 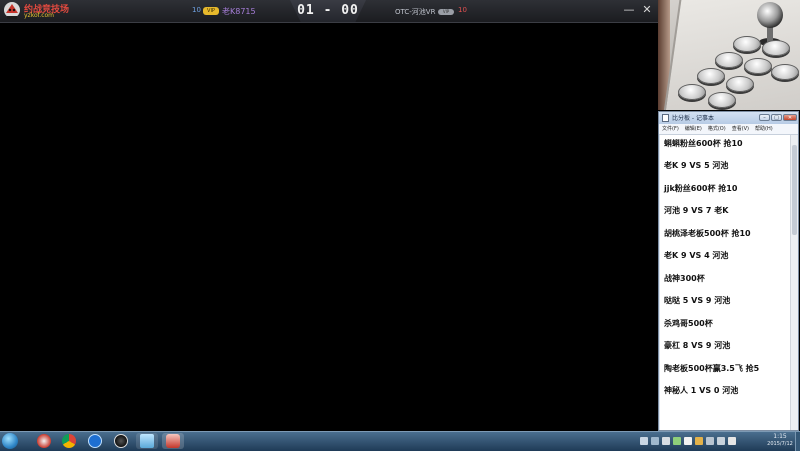 I want to click on player2-vip-badge: VIP, so click(x=446, y=12).